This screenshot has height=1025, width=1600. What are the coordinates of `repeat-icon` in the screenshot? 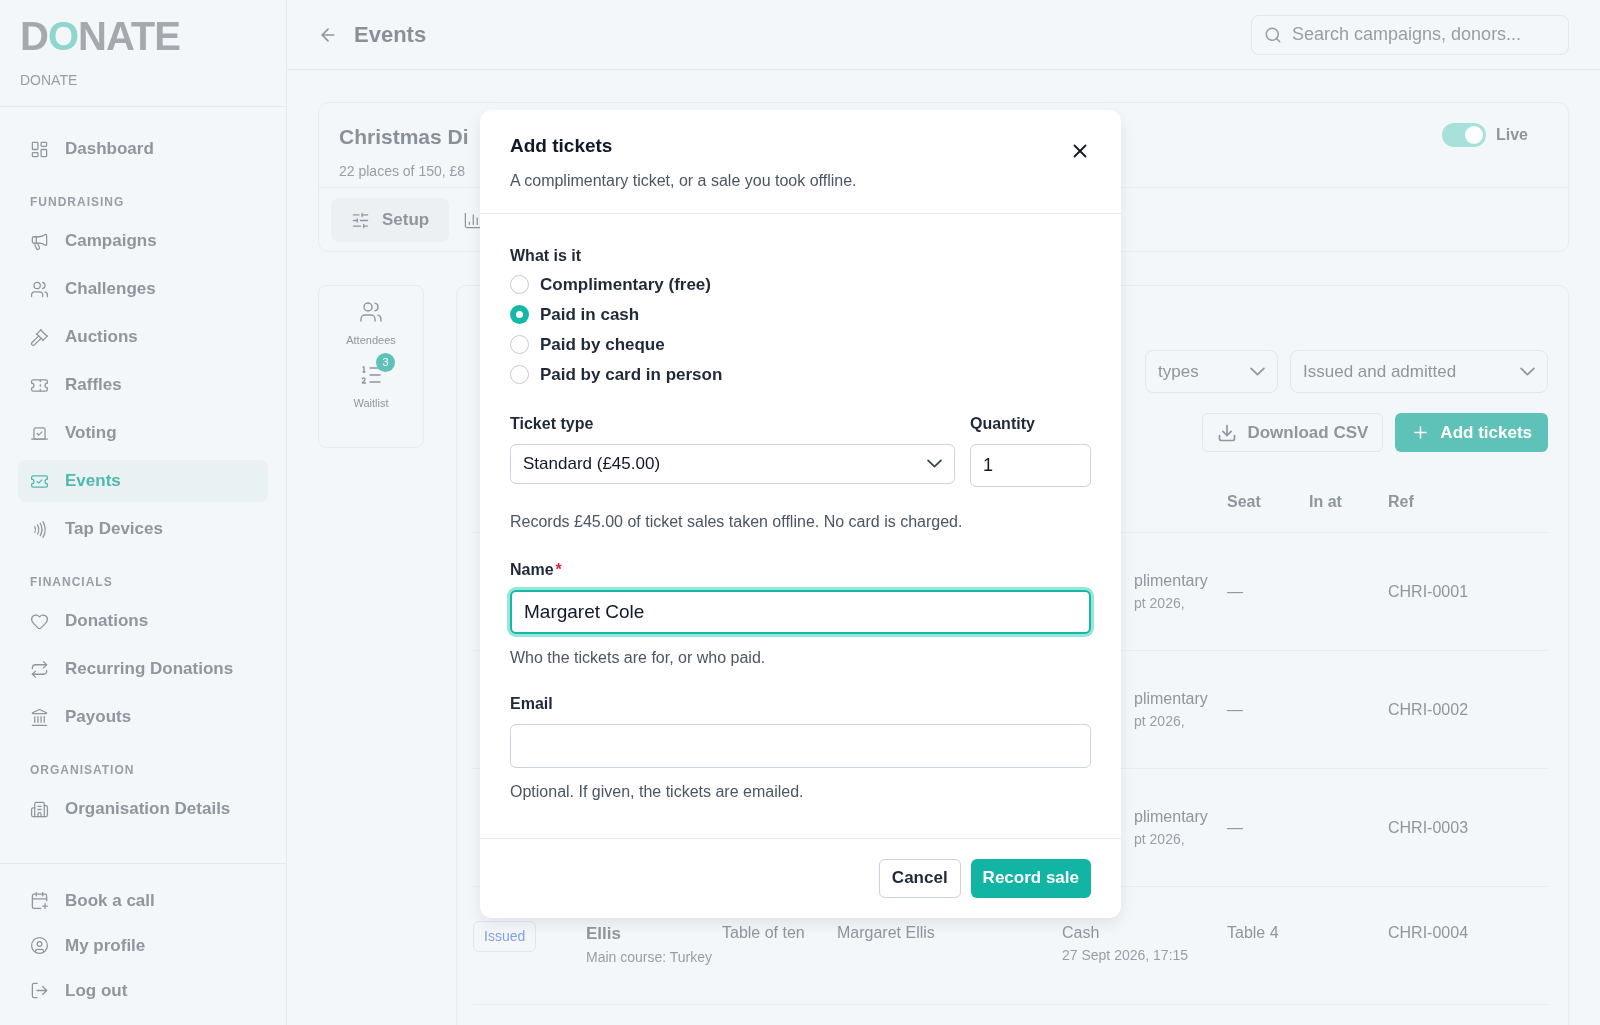 It's located at (39, 669).